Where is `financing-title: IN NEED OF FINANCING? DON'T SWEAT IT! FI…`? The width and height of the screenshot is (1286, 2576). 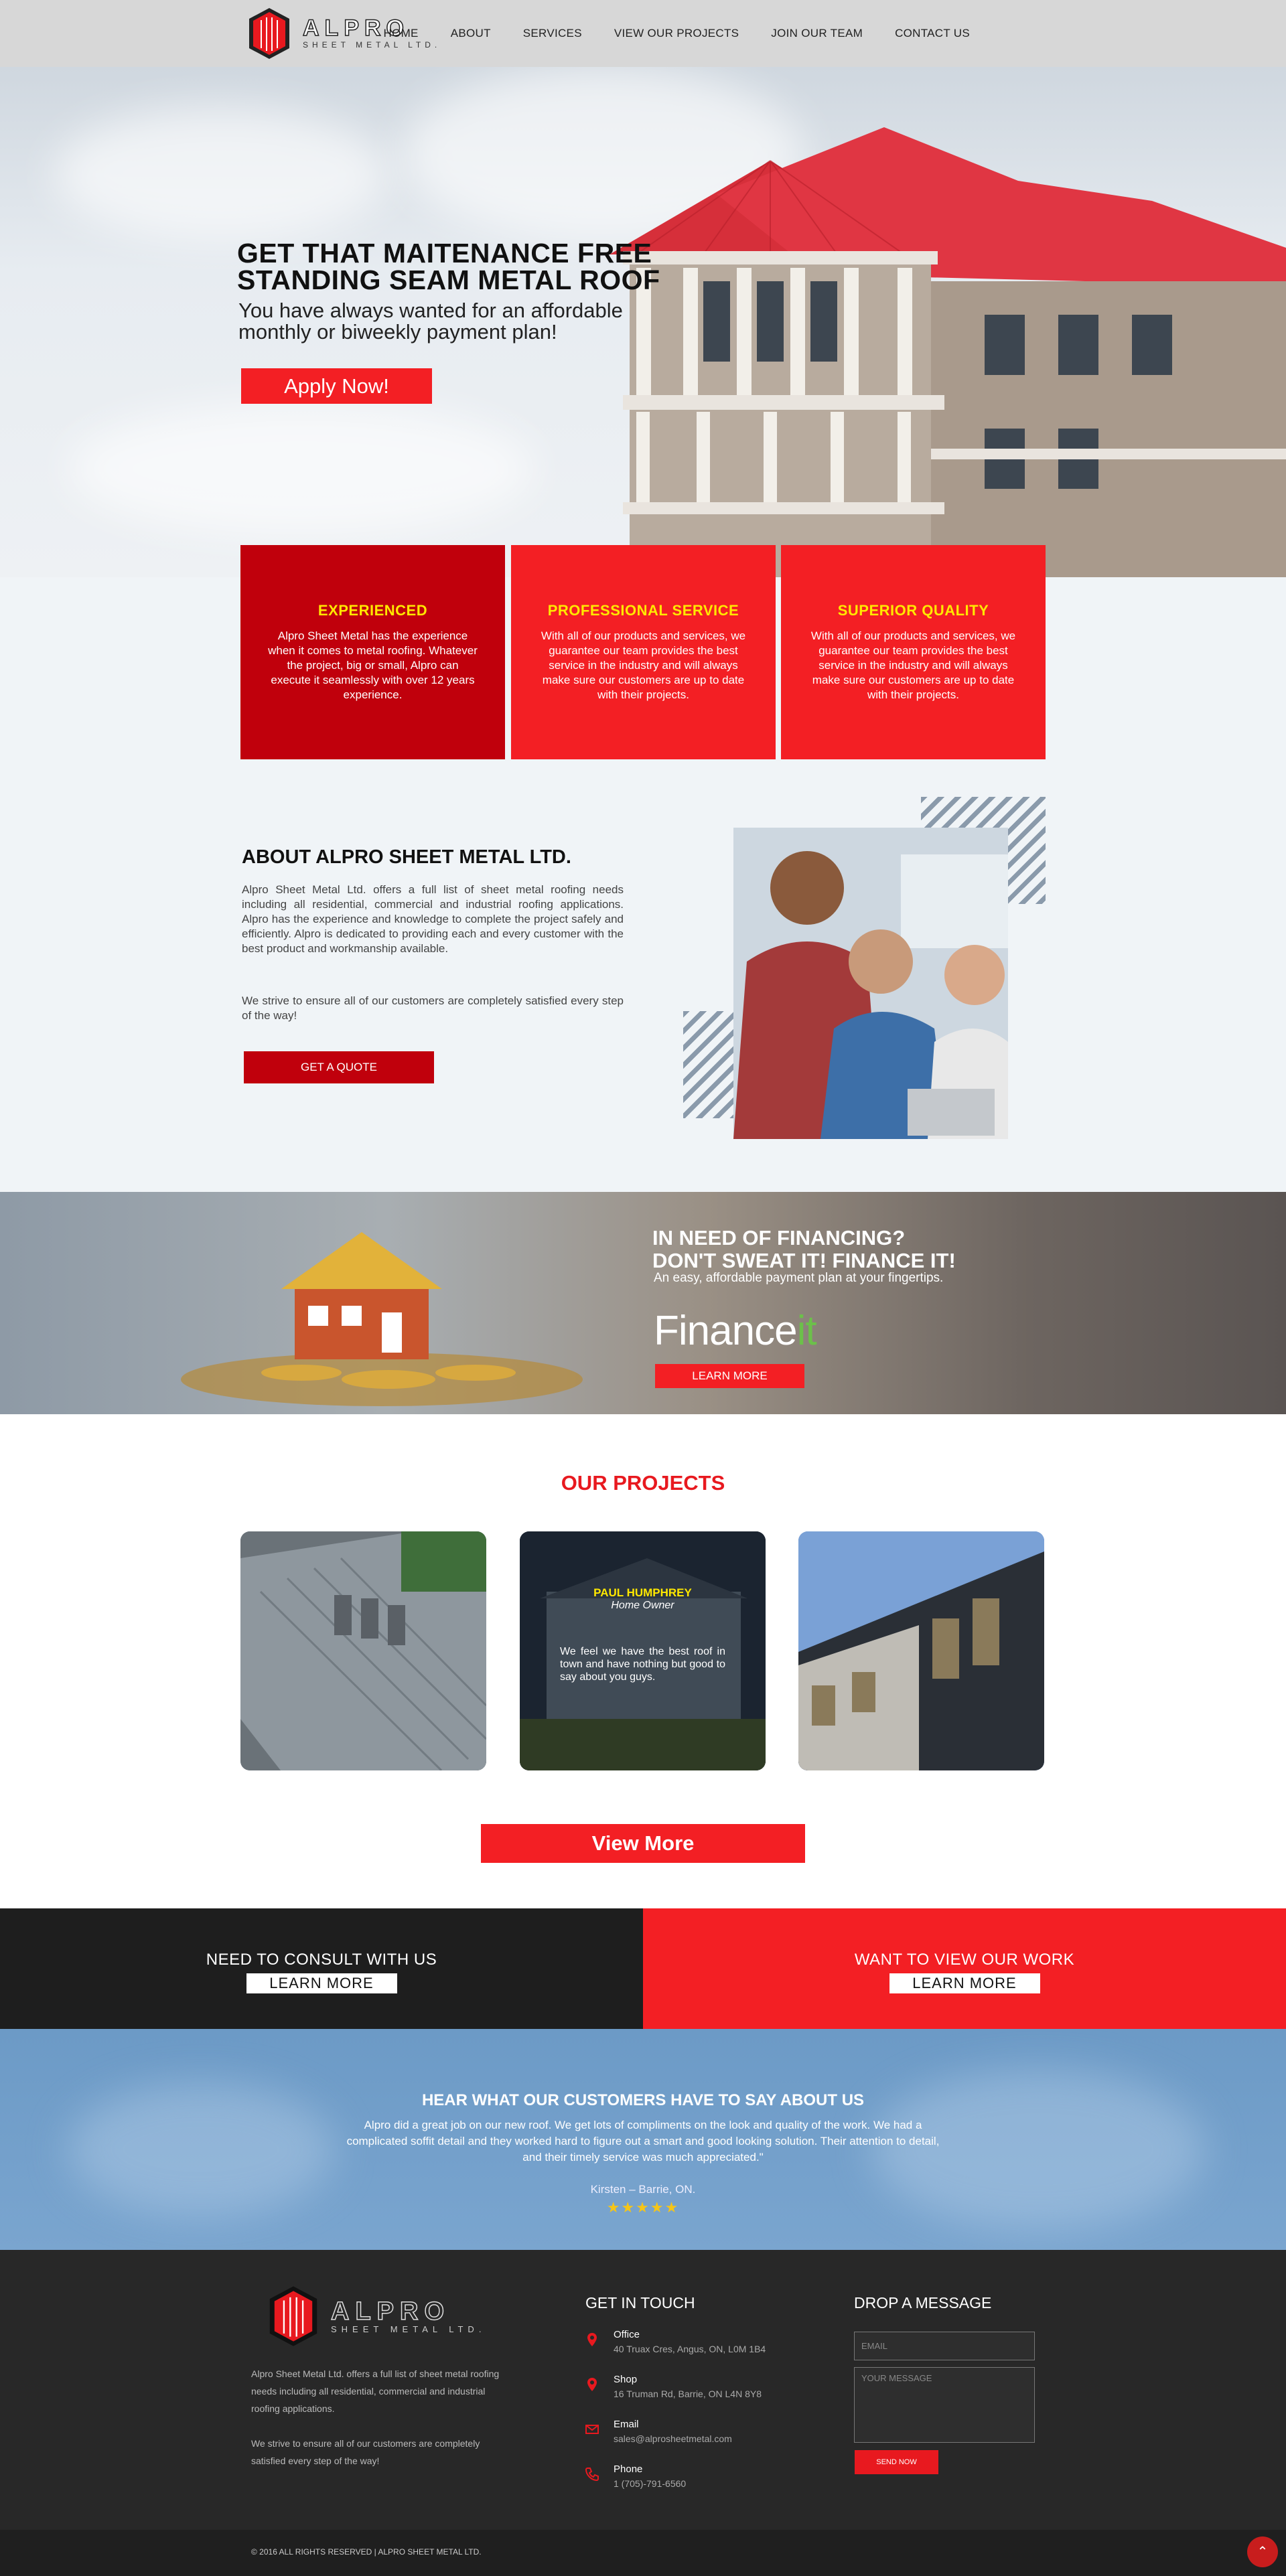 financing-title: IN NEED OF FINANCING? DON'T SWEAT IT! FI… is located at coordinates (804, 1249).